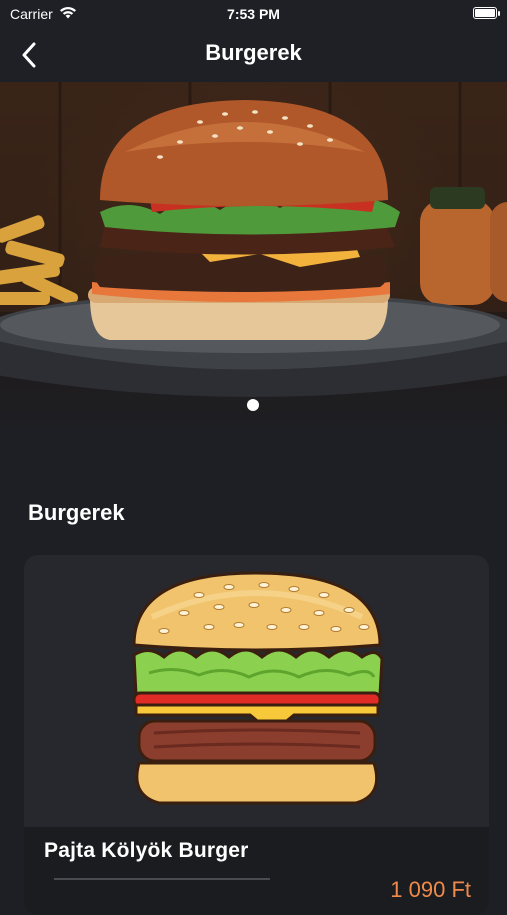  I want to click on divider, so click(162, 879).